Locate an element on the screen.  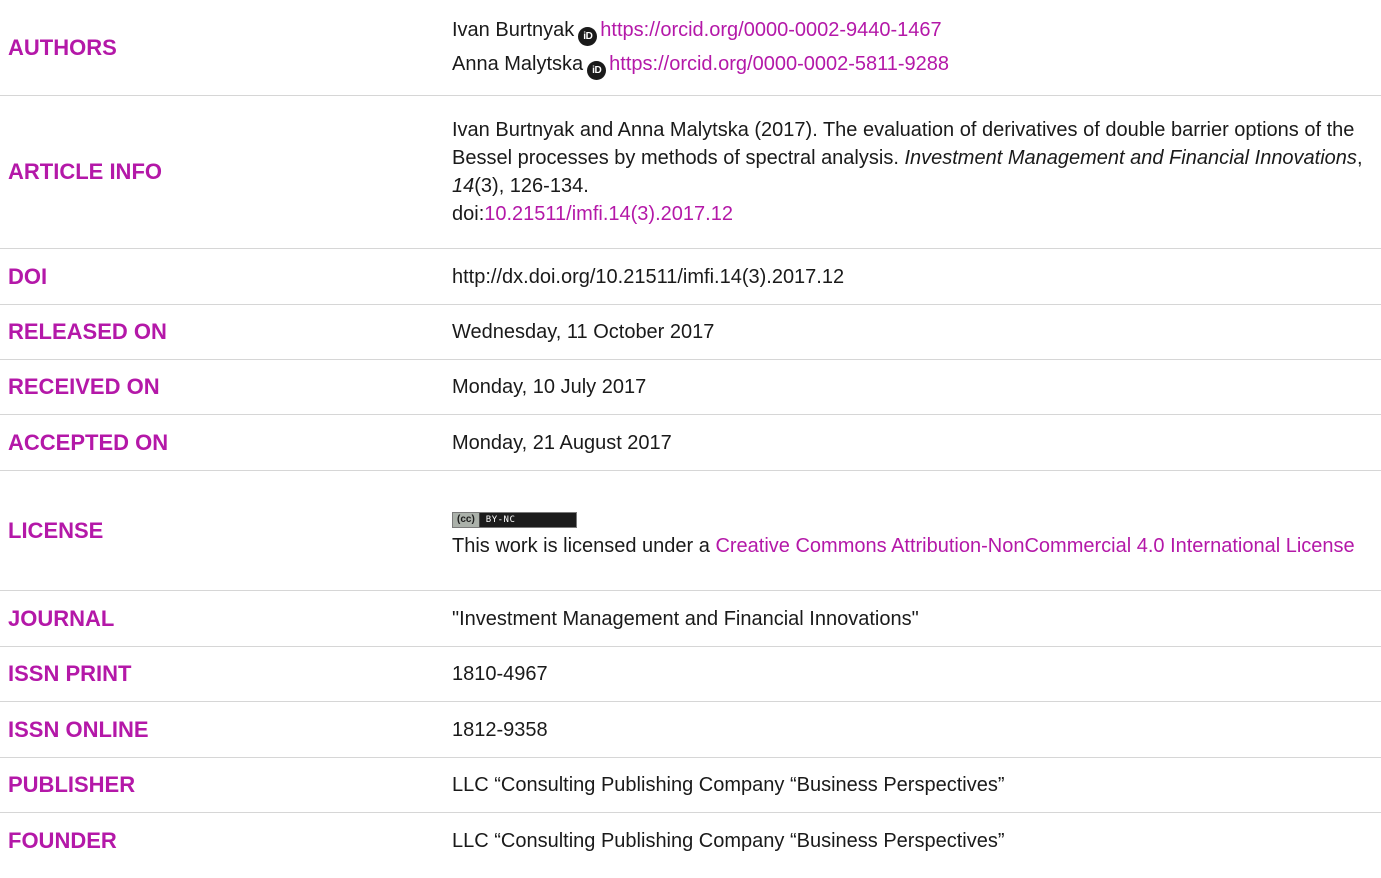
issn-online-value: 1812-9358 is located at coordinates (500, 729).